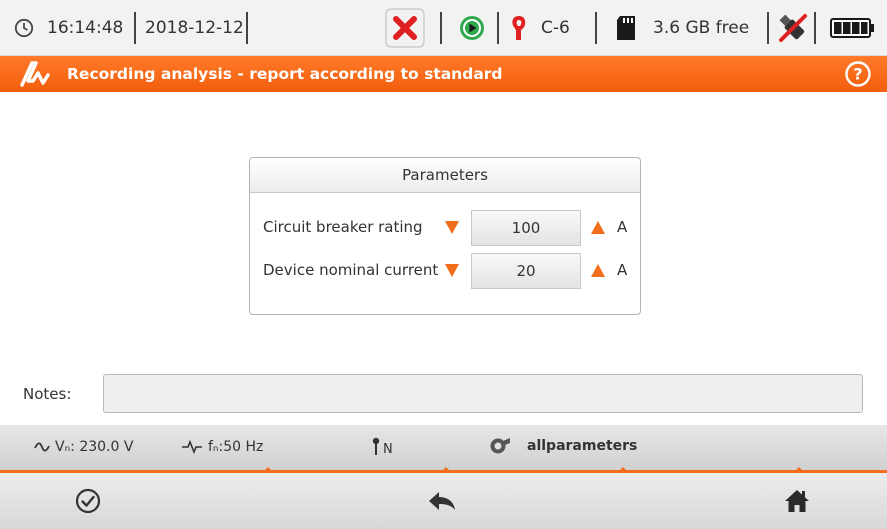  Describe the element at coordinates (94, 447) in the screenshot. I see `nominal-voltage-value: Vₙ: 230.0 V` at that location.